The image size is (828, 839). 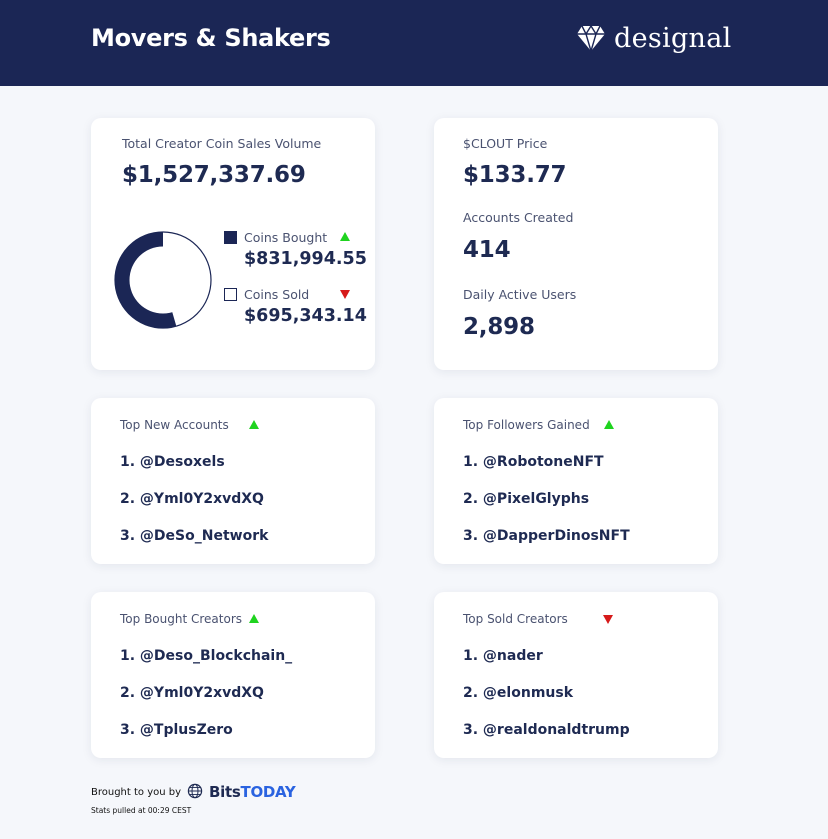 What do you see at coordinates (673, 38) in the screenshot?
I see `brand-name: designal` at bounding box center [673, 38].